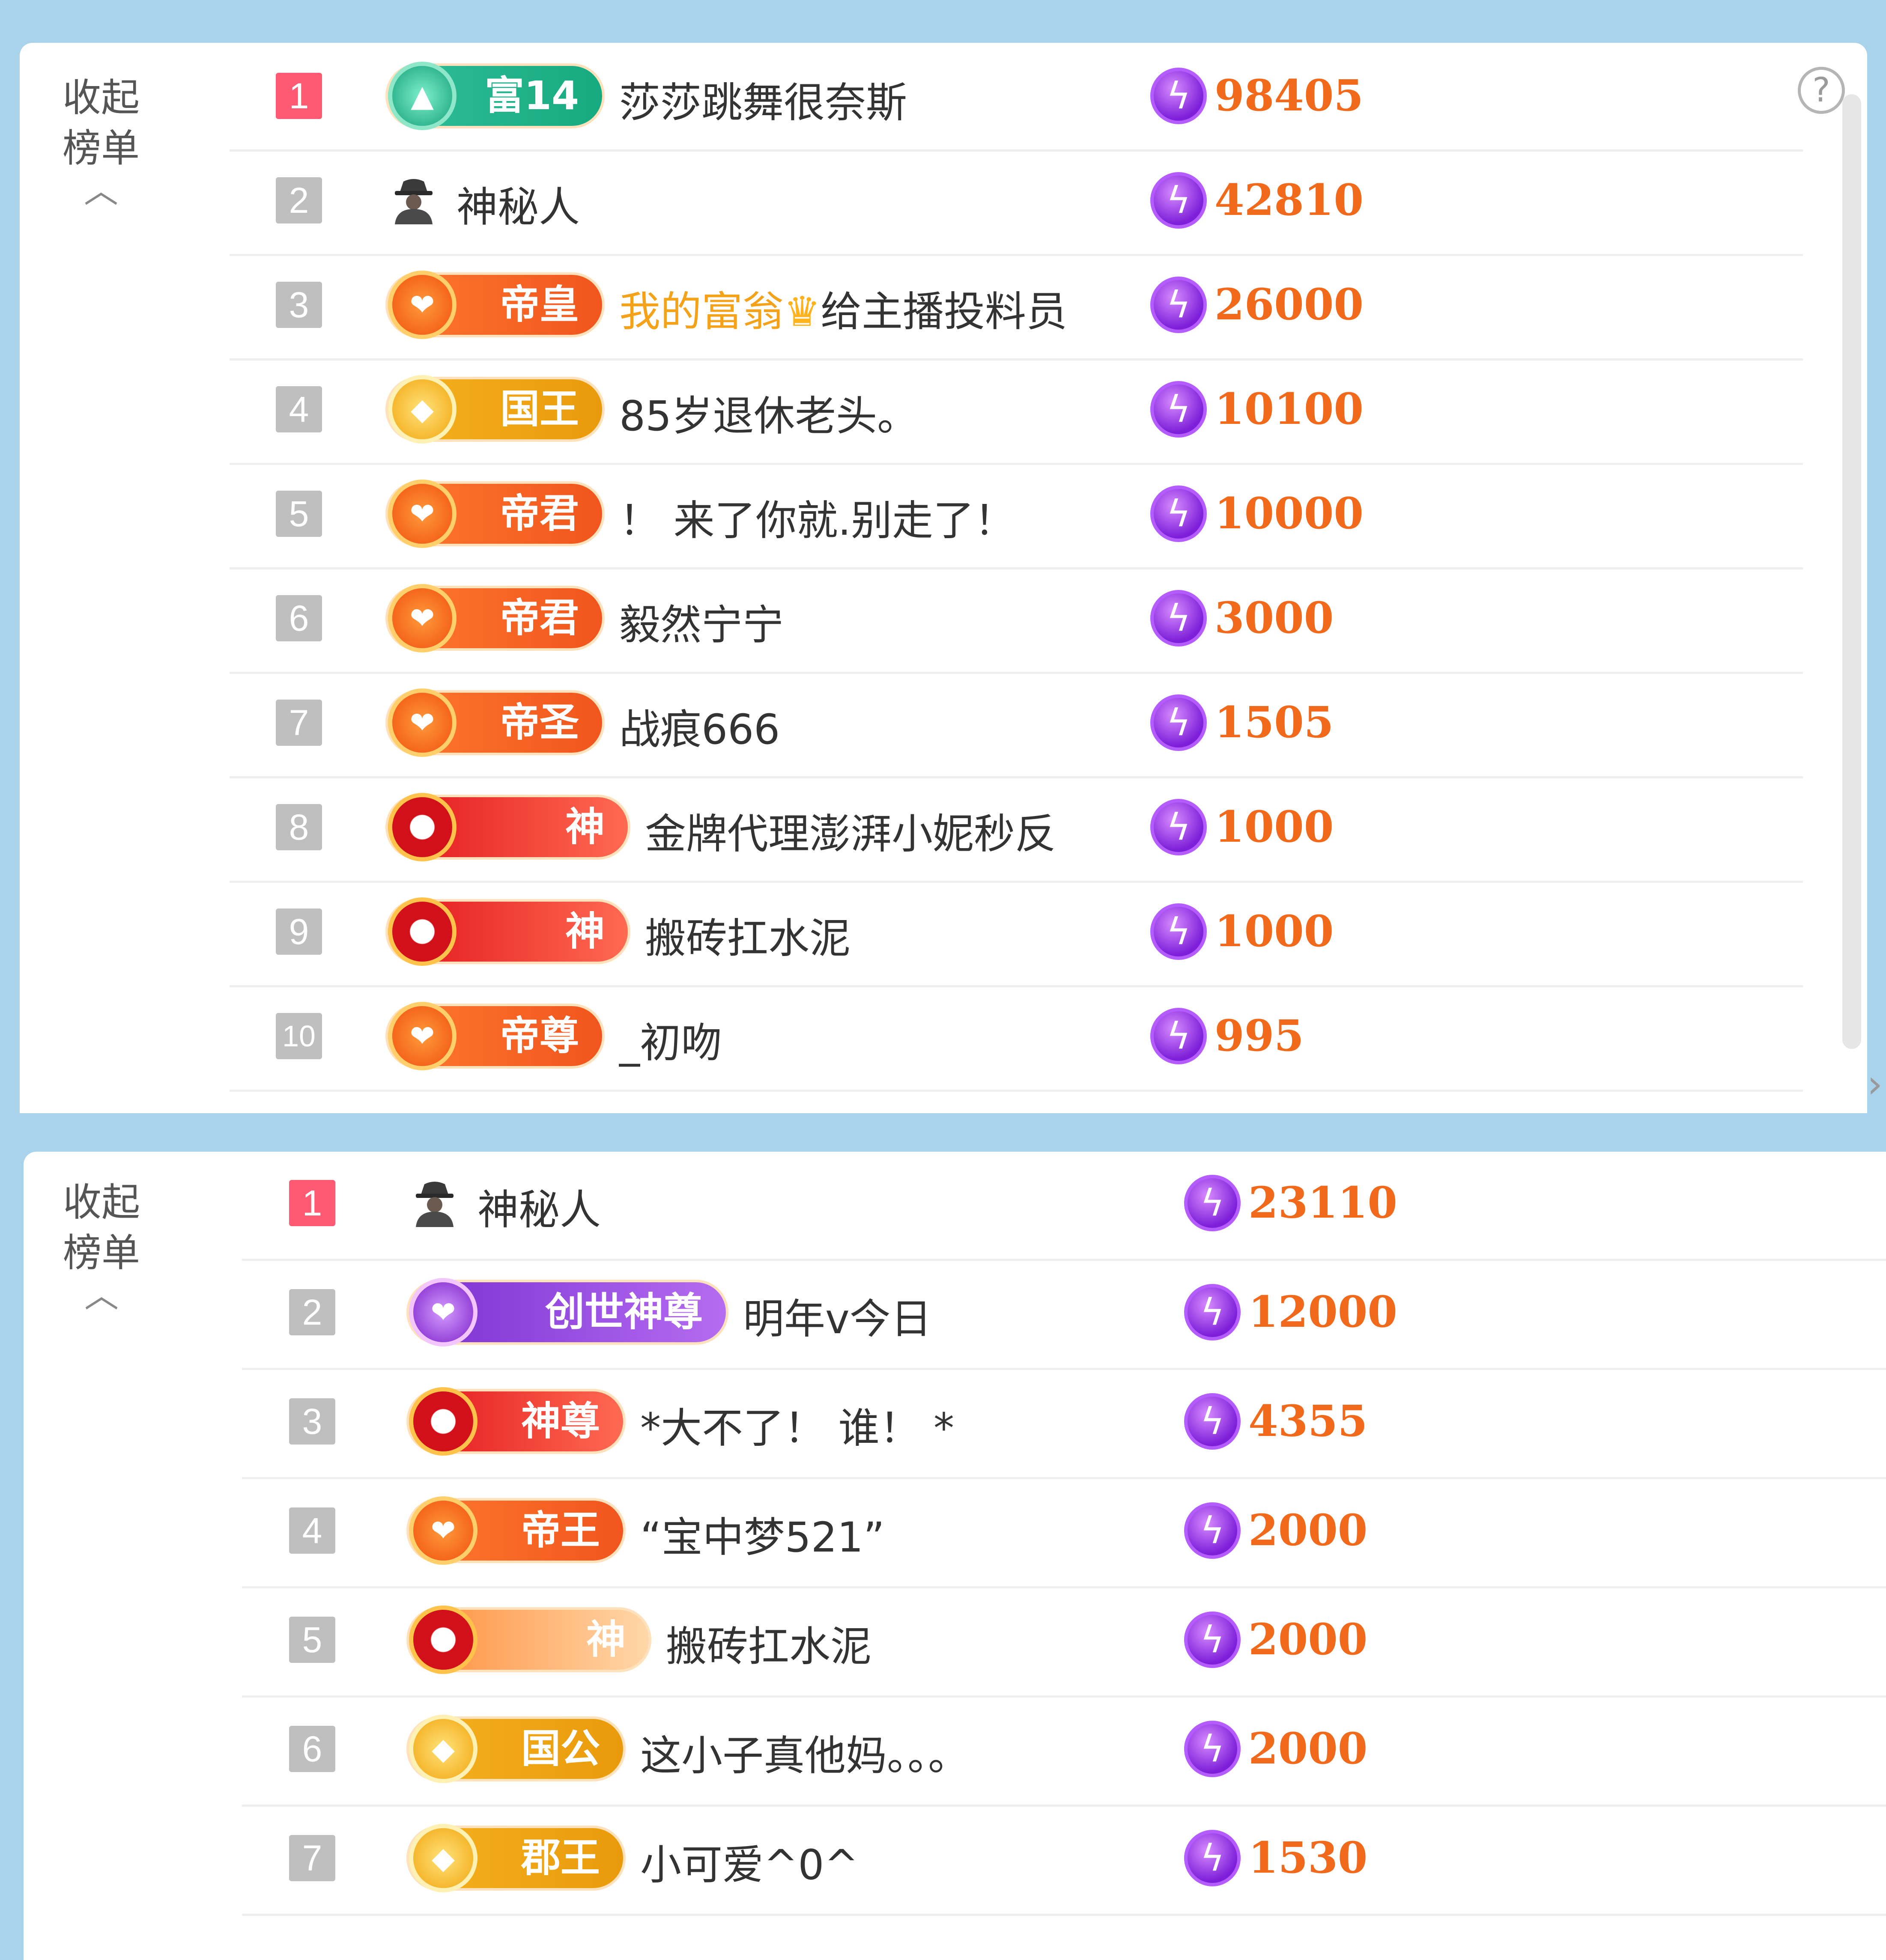 The height and width of the screenshot is (1960, 1886). Describe the element at coordinates (769, 416) in the screenshot. I see `username-text: 85岁退休老头。` at that location.